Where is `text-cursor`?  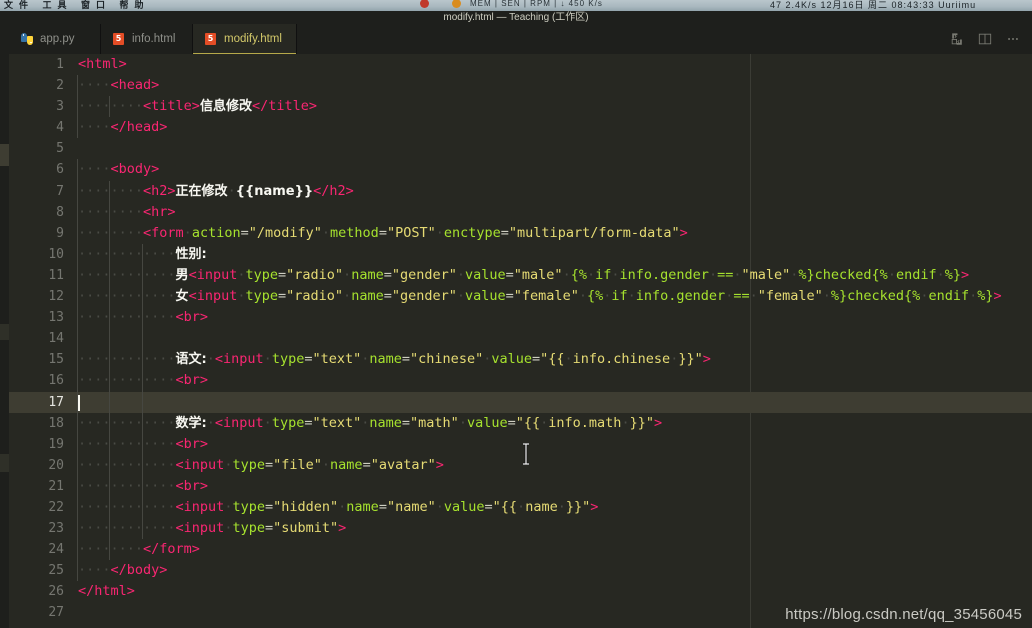 text-cursor is located at coordinates (79, 402).